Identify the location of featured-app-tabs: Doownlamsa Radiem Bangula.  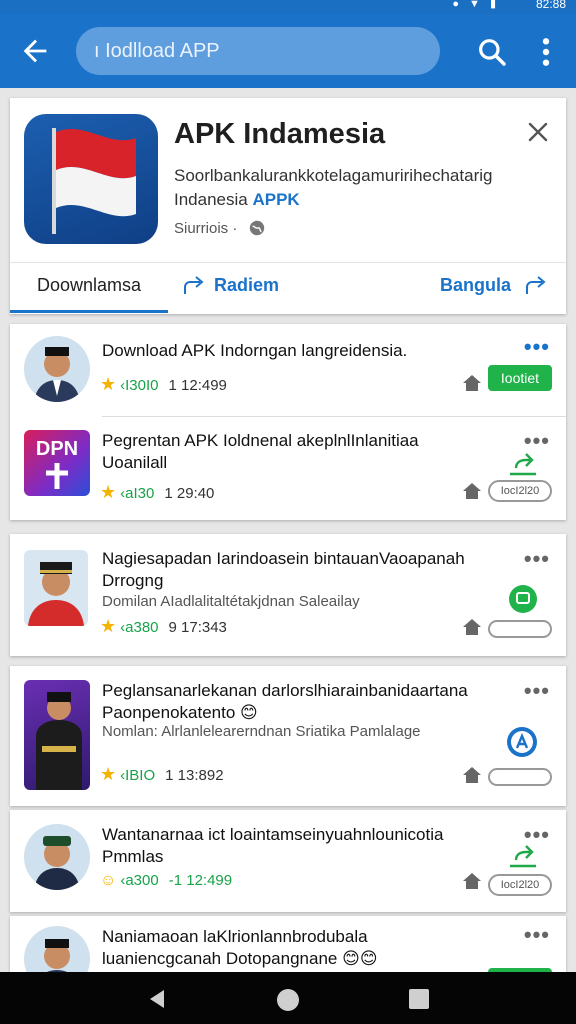
(288, 288).